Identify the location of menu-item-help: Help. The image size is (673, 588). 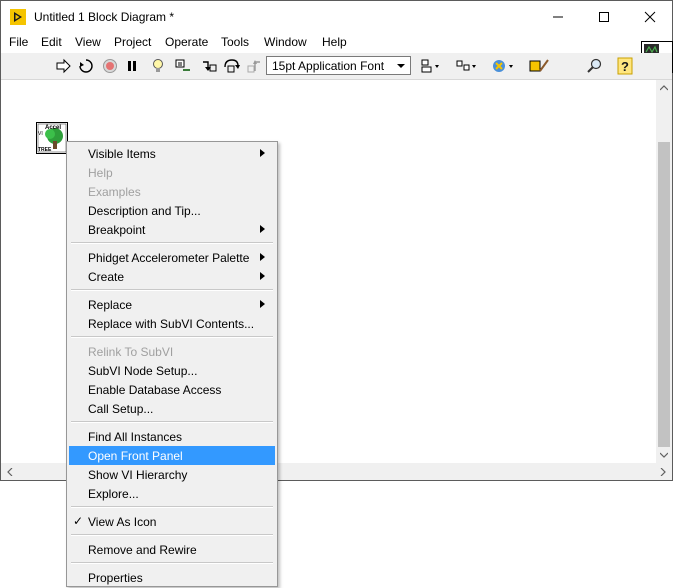
(100, 173).